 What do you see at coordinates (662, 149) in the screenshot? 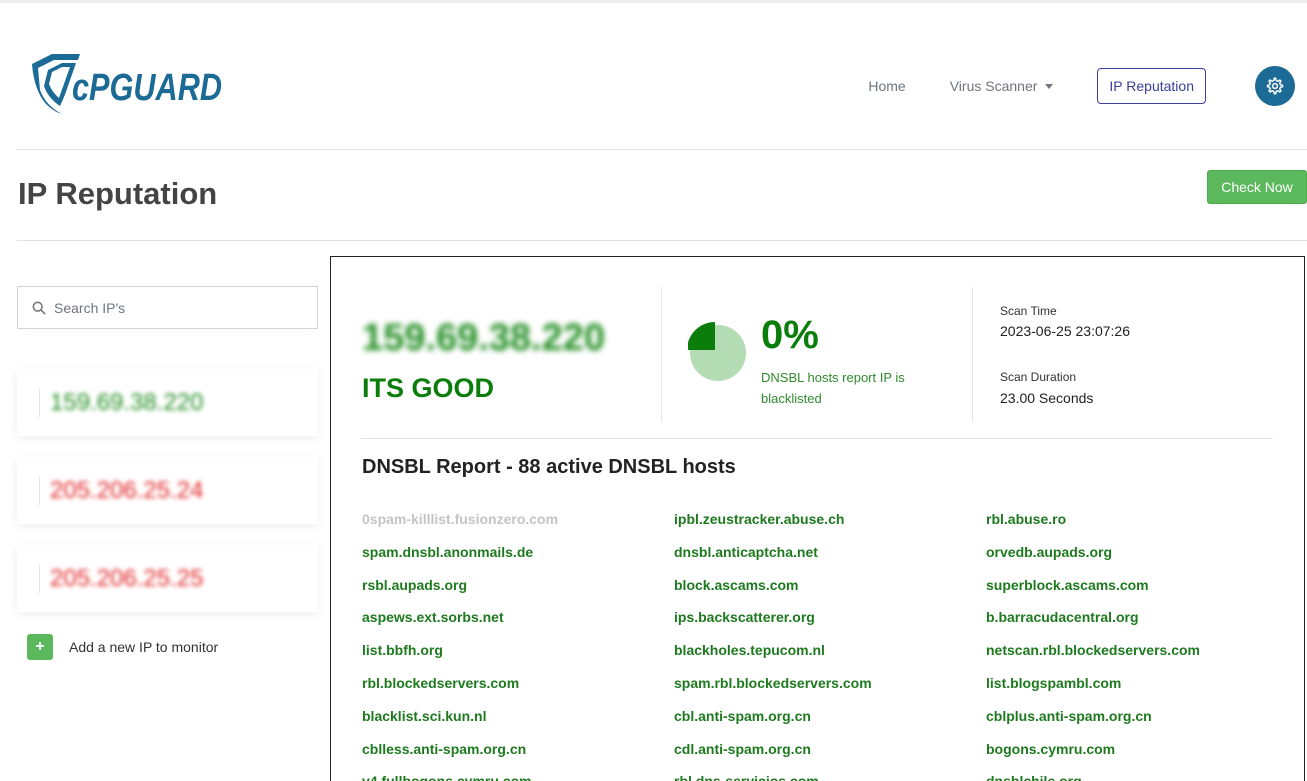
I see `header-divider` at bounding box center [662, 149].